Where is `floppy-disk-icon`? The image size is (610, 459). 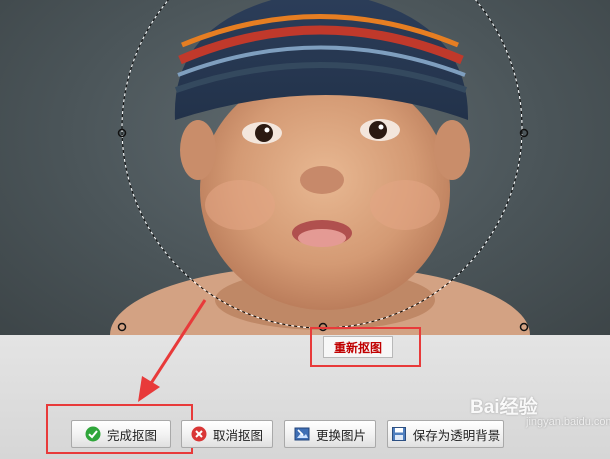 floppy-disk-icon is located at coordinates (399, 434).